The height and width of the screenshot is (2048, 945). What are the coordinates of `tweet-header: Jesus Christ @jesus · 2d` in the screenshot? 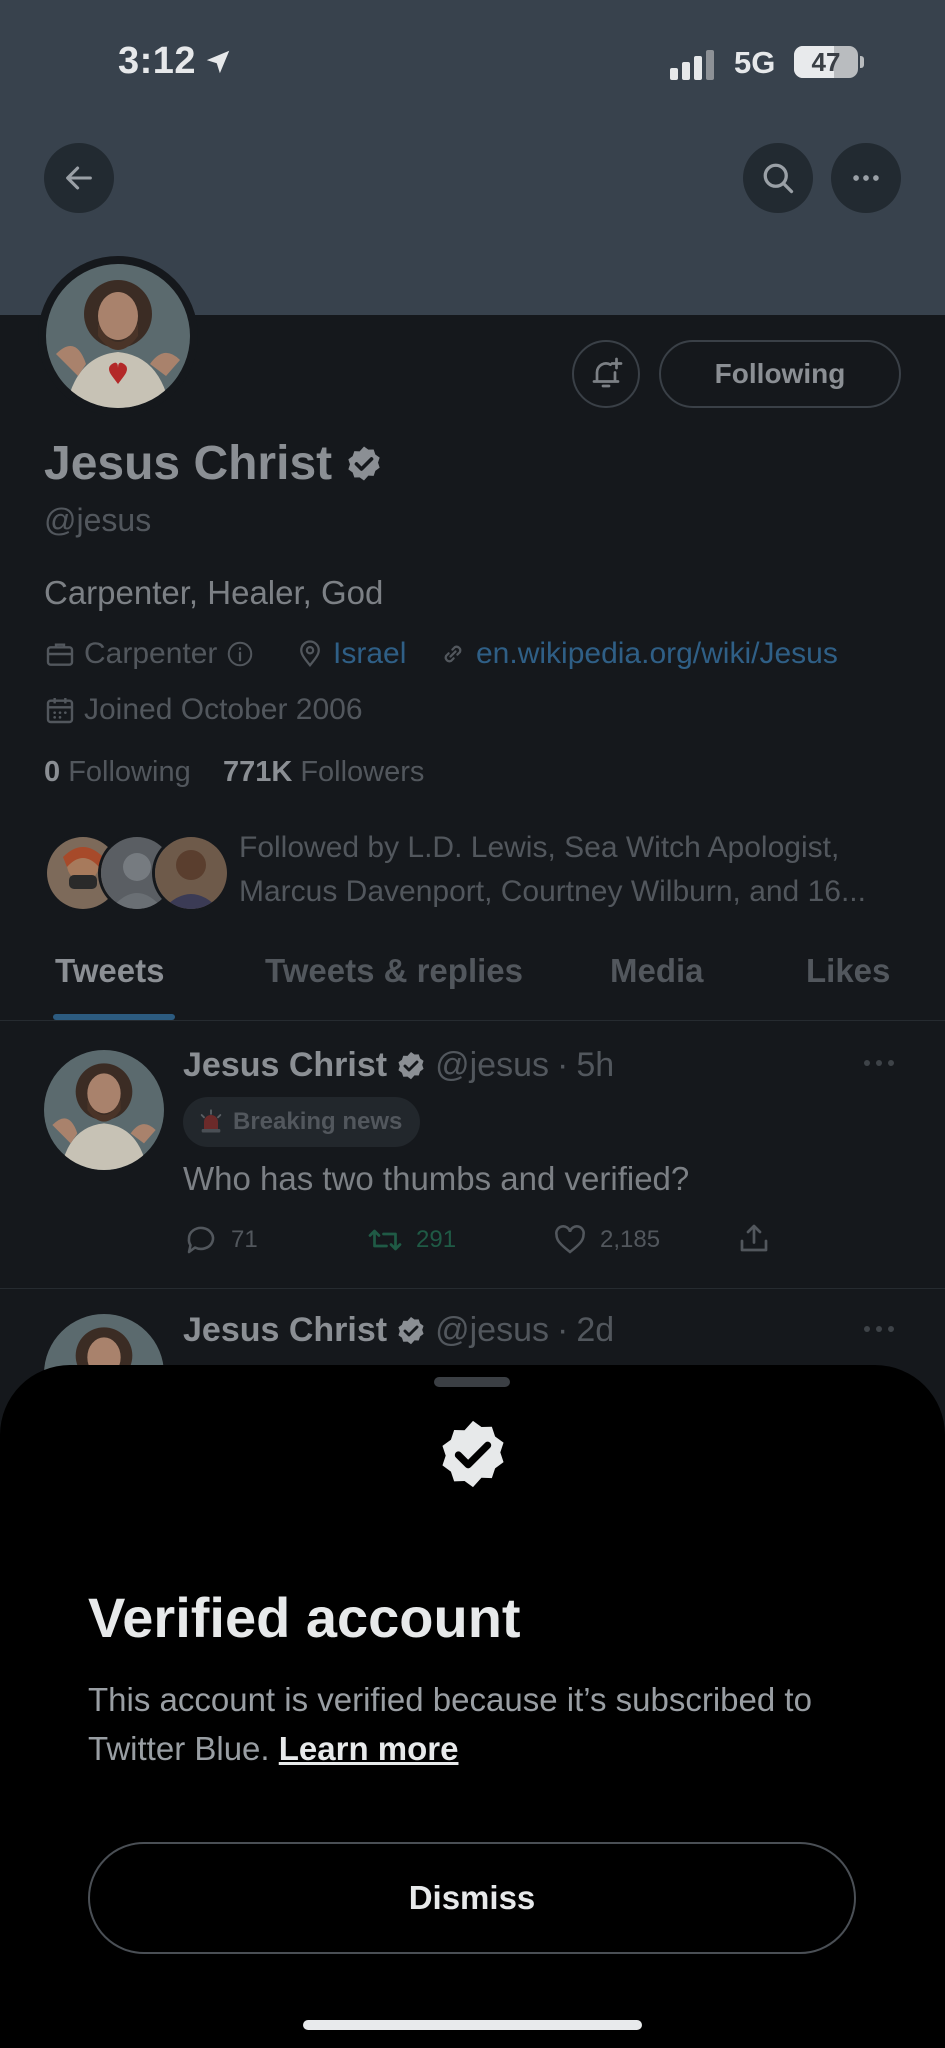 It's located at (399, 1330).